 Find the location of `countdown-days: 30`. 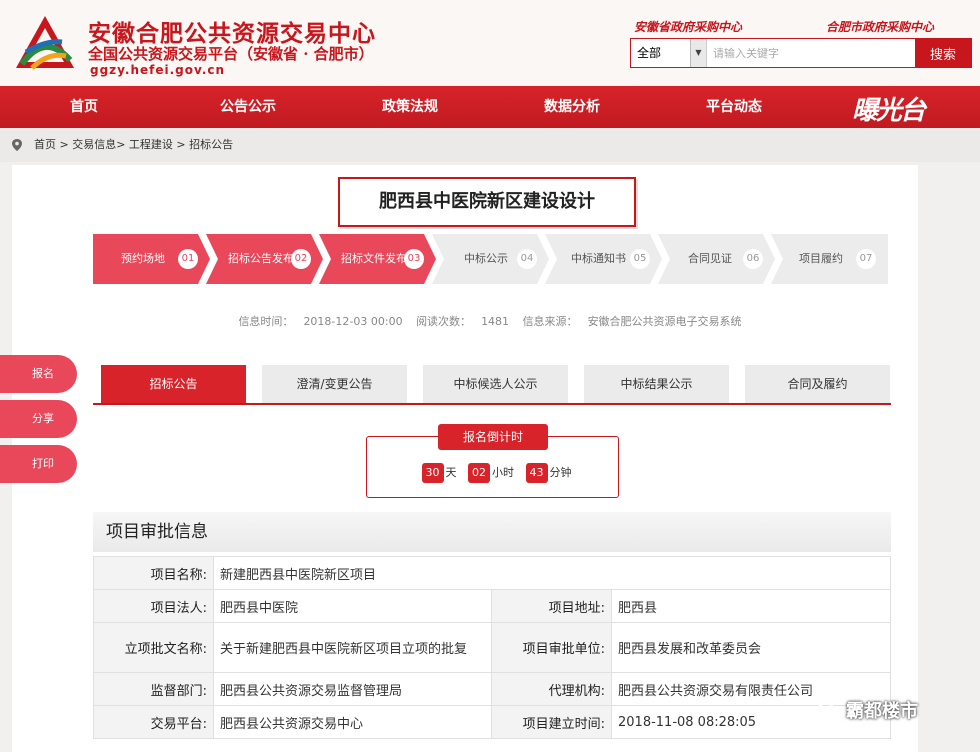

countdown-days: 30 is located at coordinates (432, 473).